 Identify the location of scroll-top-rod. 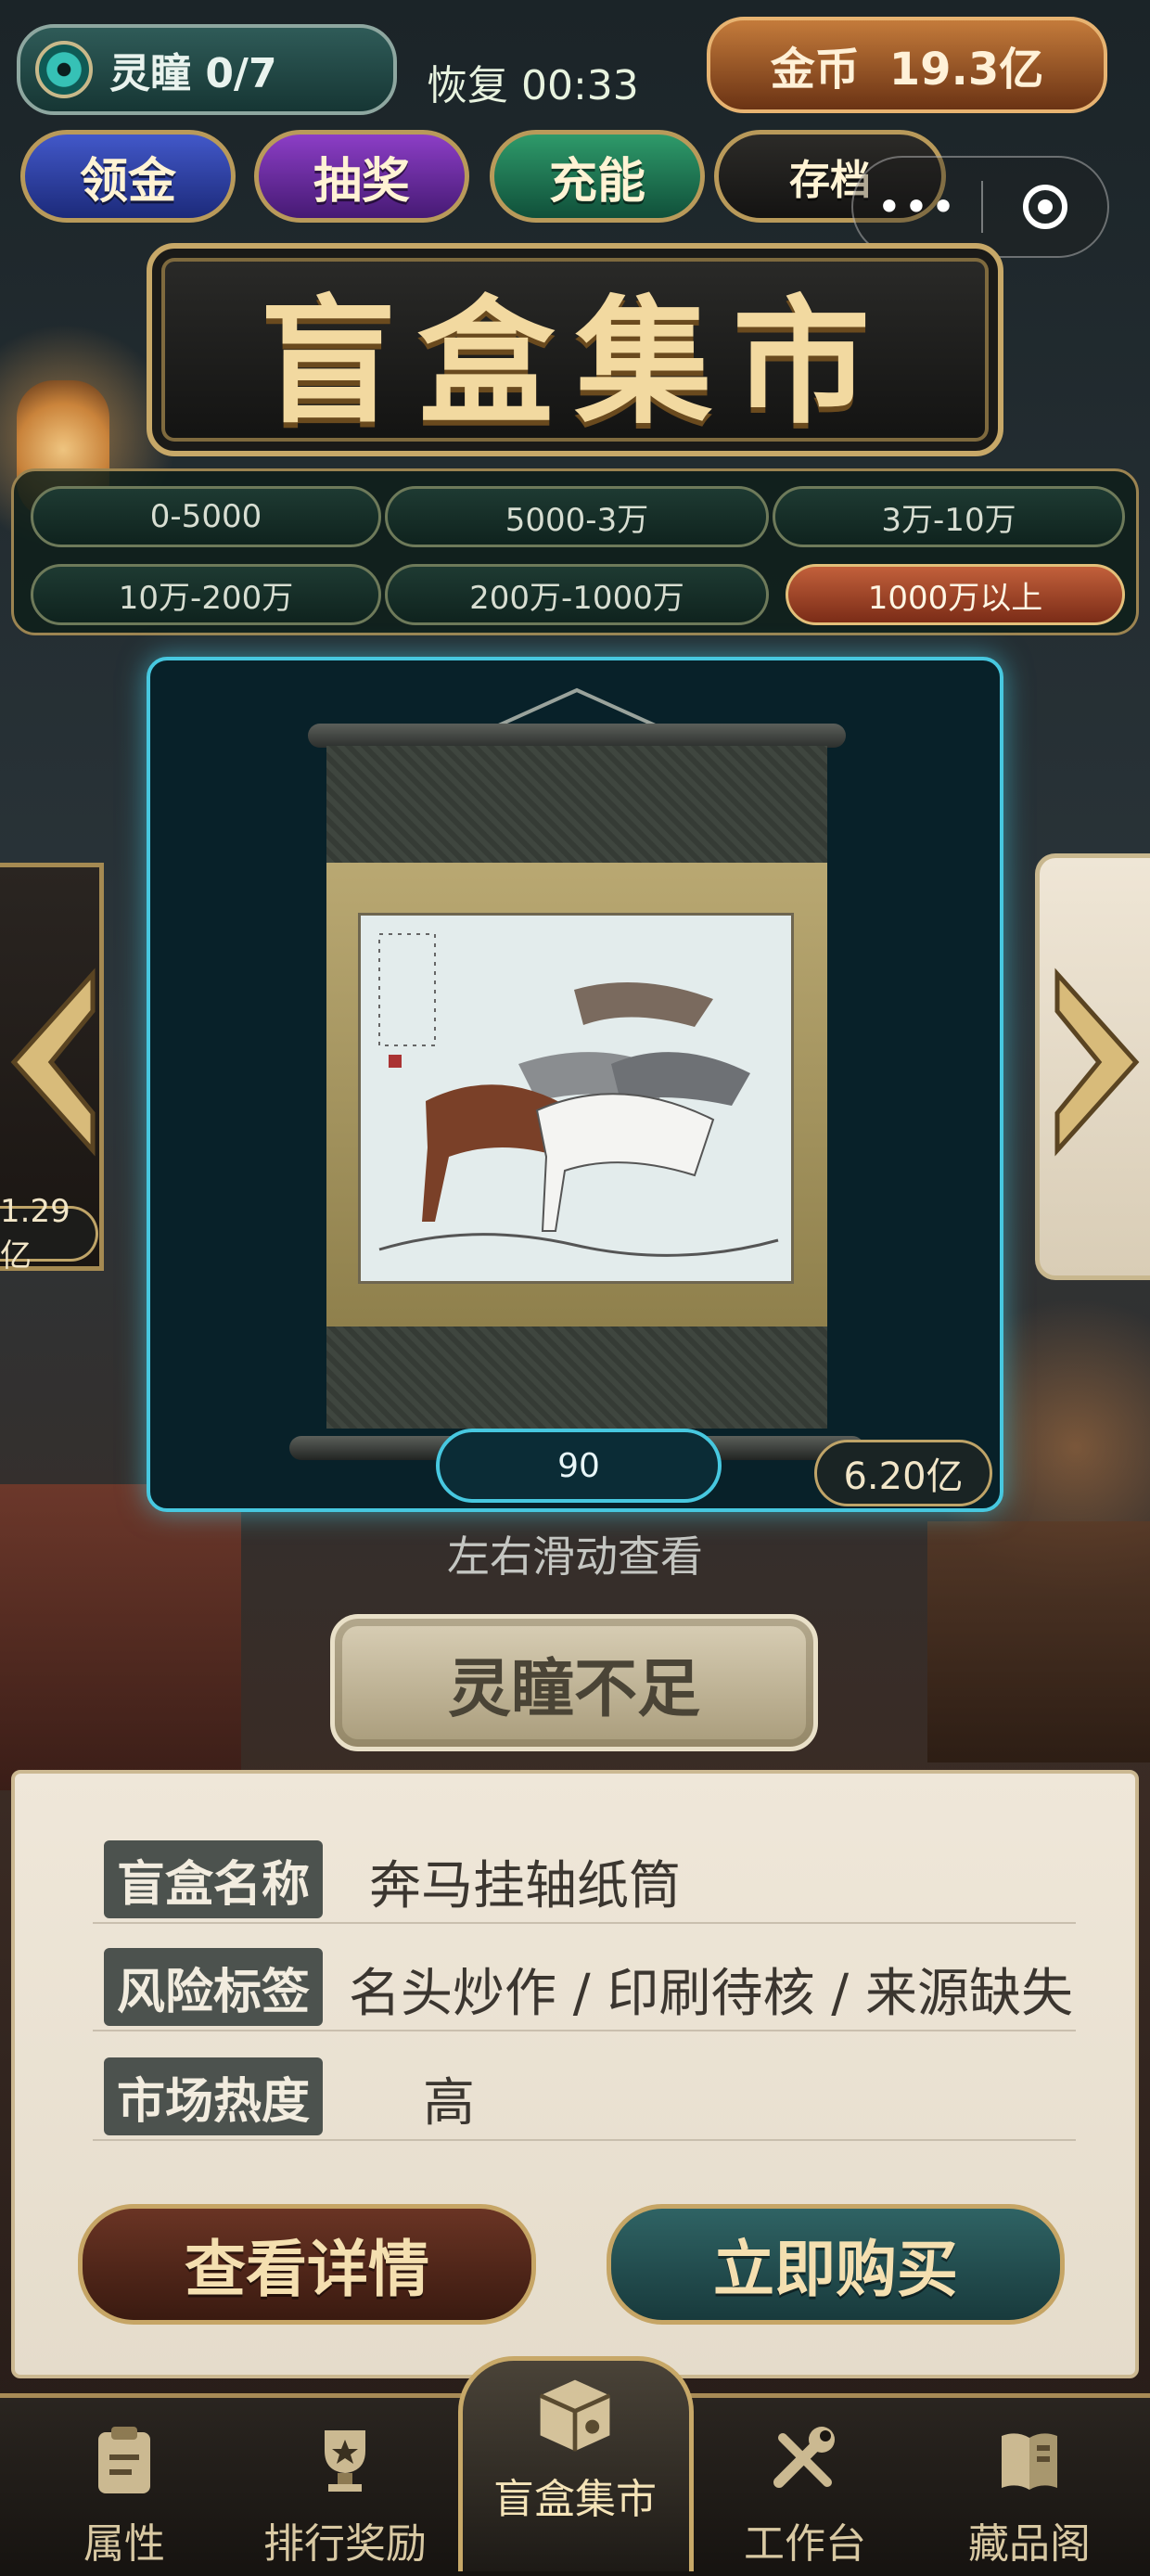
(577, 736).